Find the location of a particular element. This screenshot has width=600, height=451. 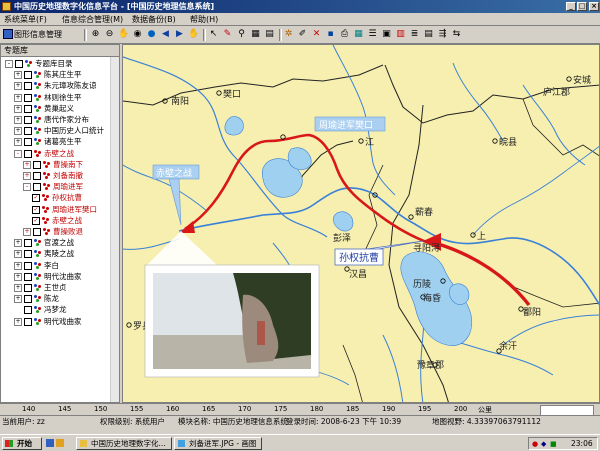

tree-item: + 明代戏曲家 is located at coordinates (48, 322).